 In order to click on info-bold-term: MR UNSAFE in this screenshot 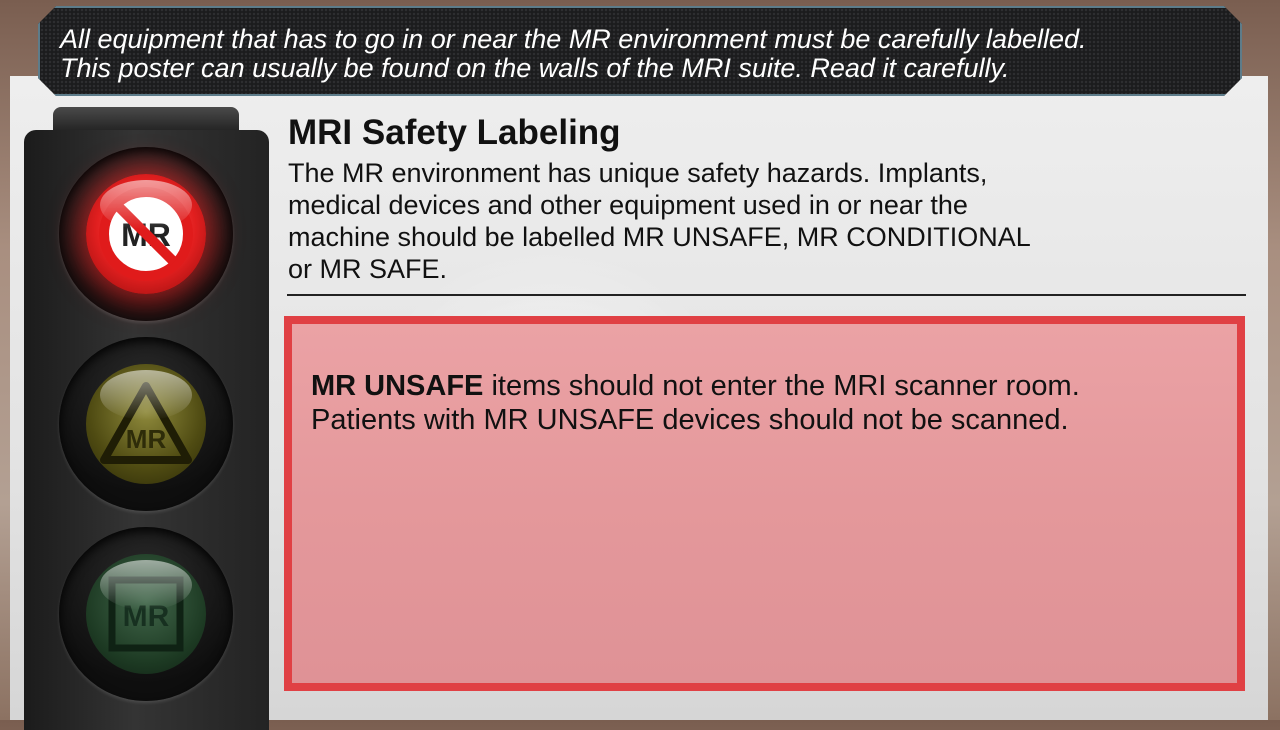, I will do `click(397, 386)`.